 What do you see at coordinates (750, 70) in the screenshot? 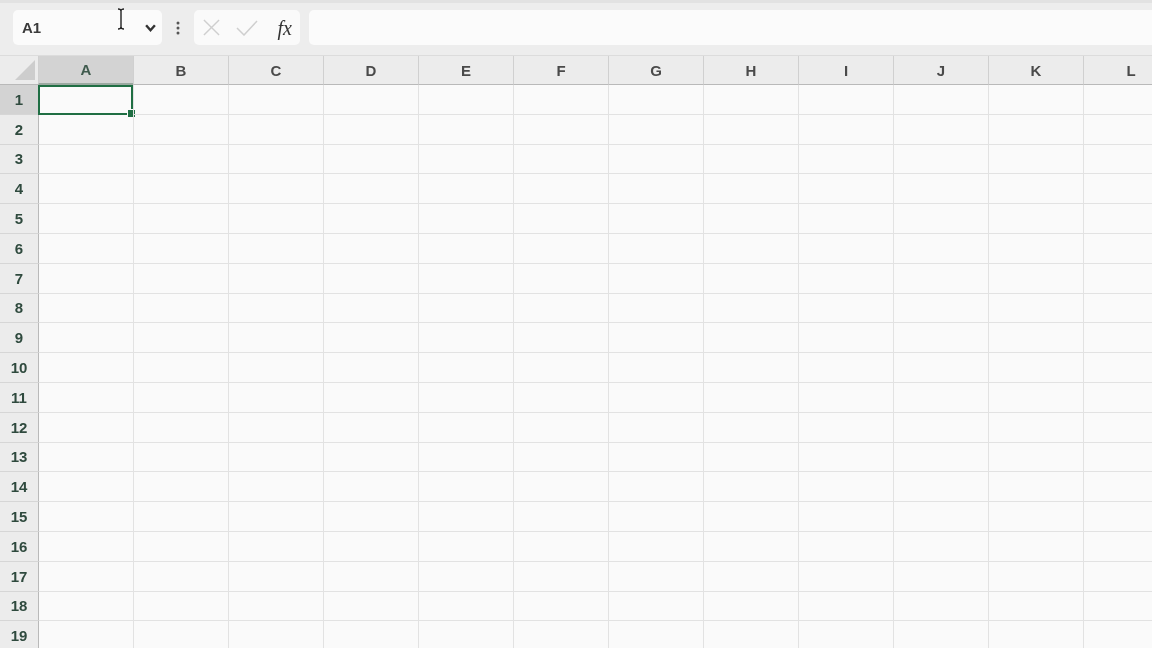
I see `column-header: H` at bounding box center [750, 70].